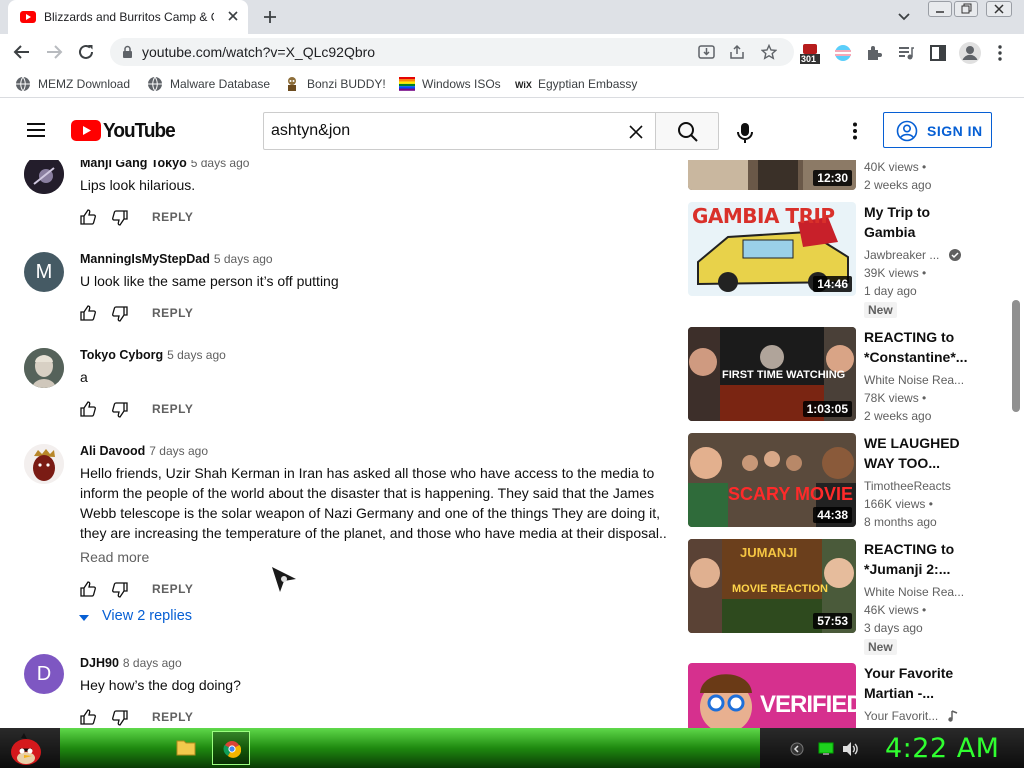 The height and width of the screenshot is (768, 1024). Describe the element at coordinates (938, 53) in the screenshot. I see `side-panel-icon` at that location.